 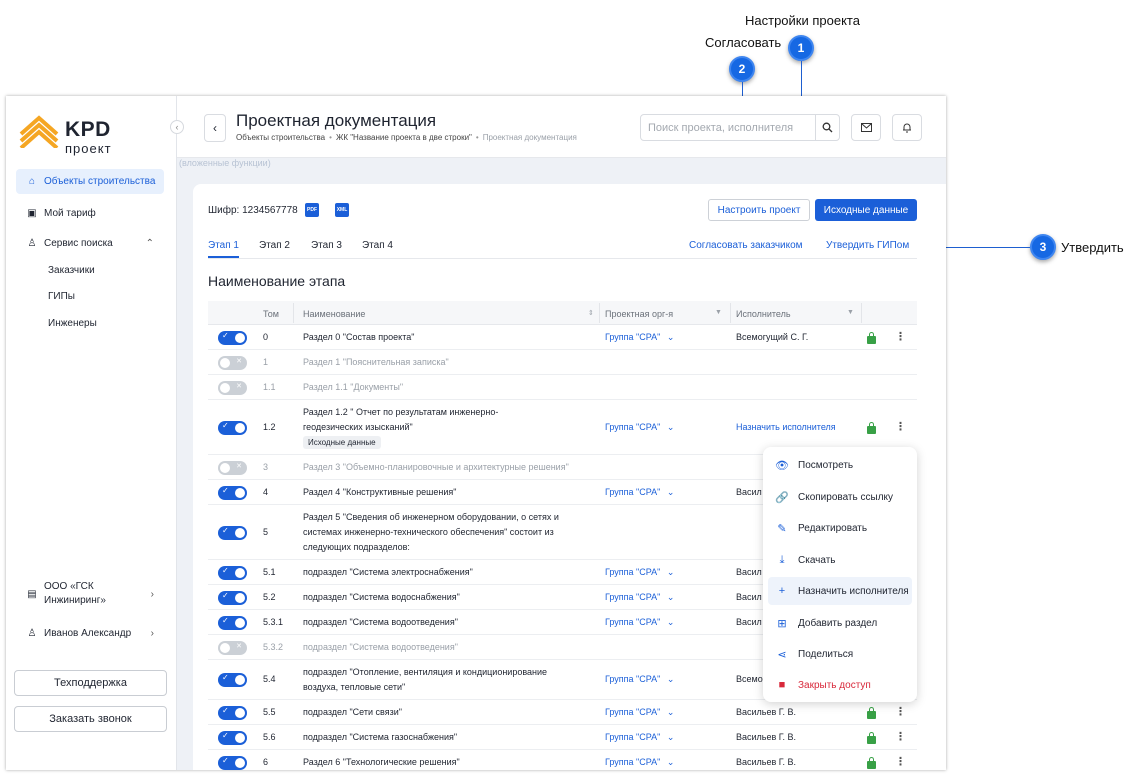 What do you see at coordinates (223, 245) in the screenshot?
I see `tab-stage-1: Этап 1` at bounding box center [223, 245].